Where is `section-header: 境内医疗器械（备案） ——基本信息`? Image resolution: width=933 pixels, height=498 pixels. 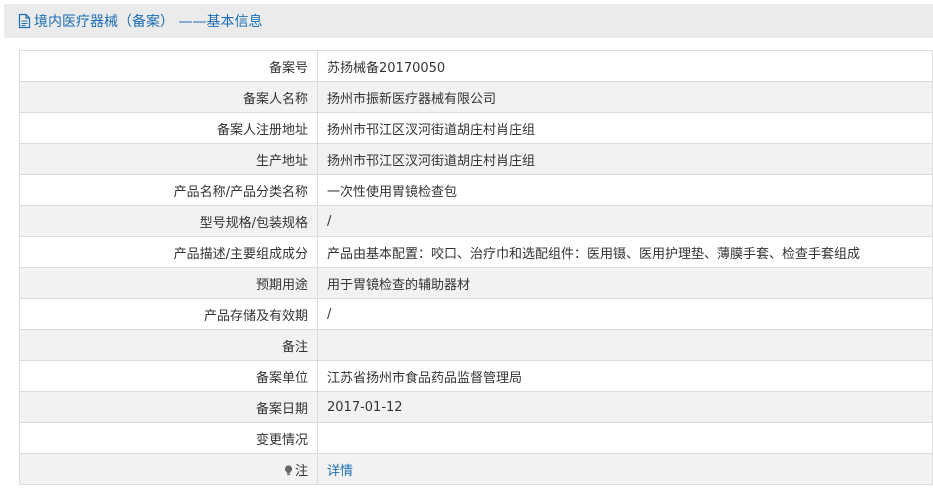 section-header: 境内医疗器械（备案） ——基本信息 is located at coordinates (468, 21).